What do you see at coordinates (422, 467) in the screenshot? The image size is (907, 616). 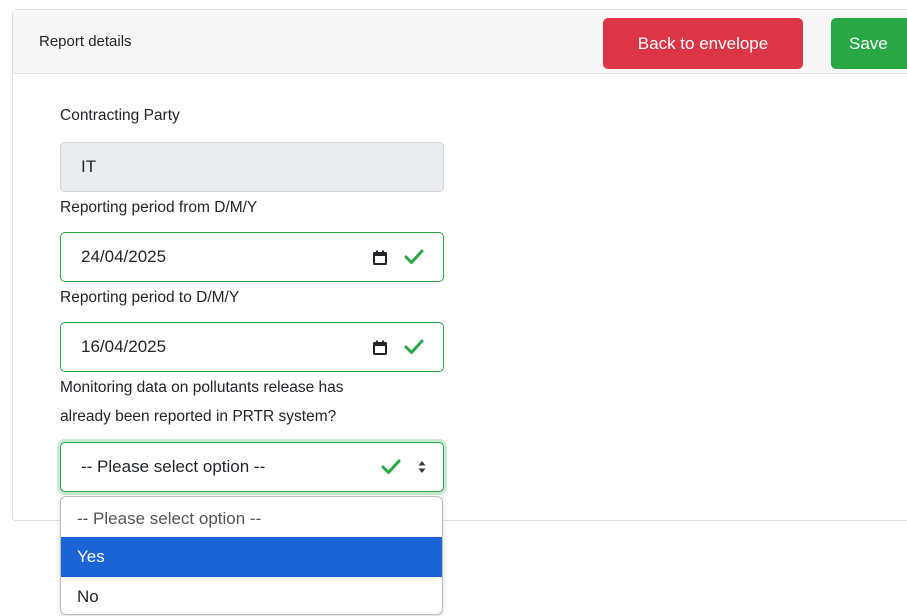 I see `sort-icon` at bounding box center [422, 467].